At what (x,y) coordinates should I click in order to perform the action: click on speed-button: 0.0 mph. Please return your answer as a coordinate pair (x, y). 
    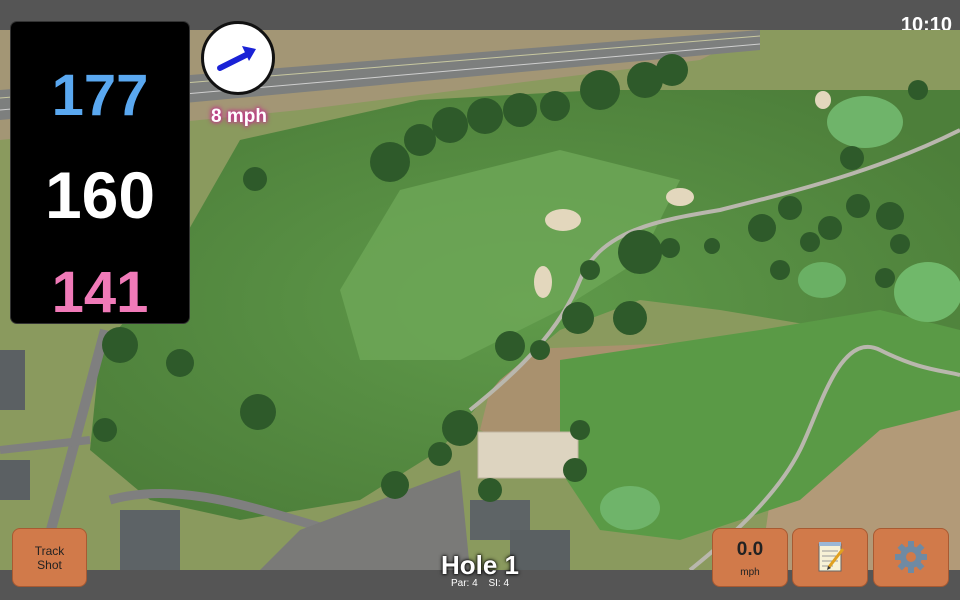
    Looking at the image, I should click on (750, 557).